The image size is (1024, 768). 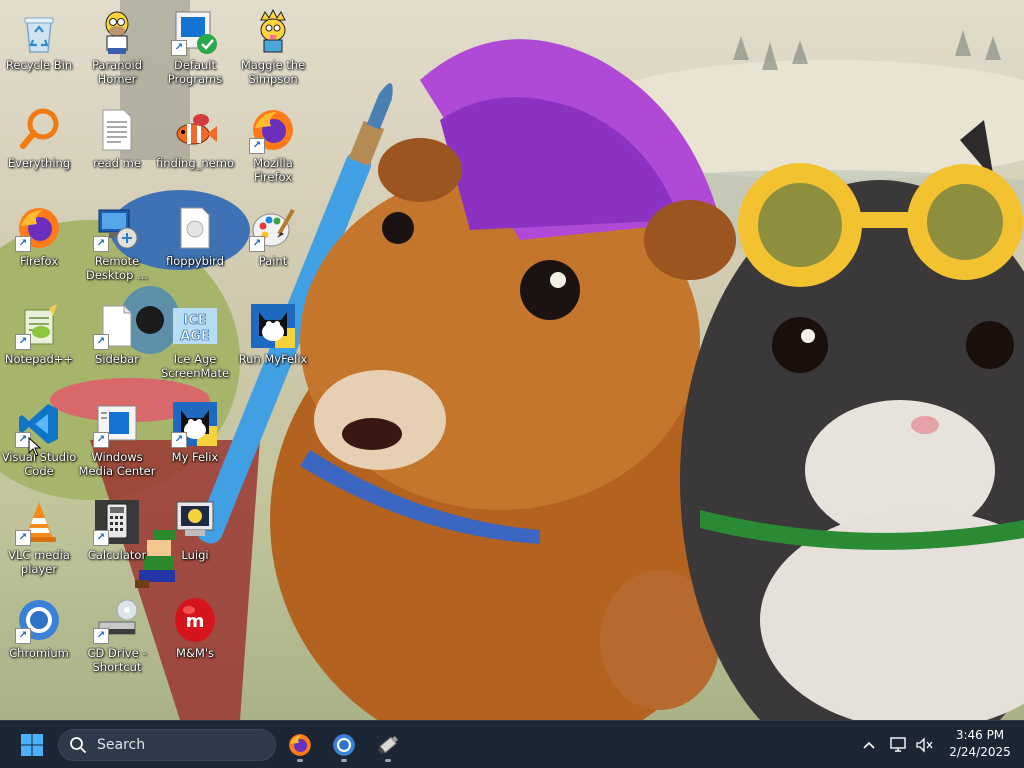 What do you see at coordinates (39, 65) in the screenshot?
I see `desktop-icon-label: Recycle Bin` at bounding box center [39, 65].